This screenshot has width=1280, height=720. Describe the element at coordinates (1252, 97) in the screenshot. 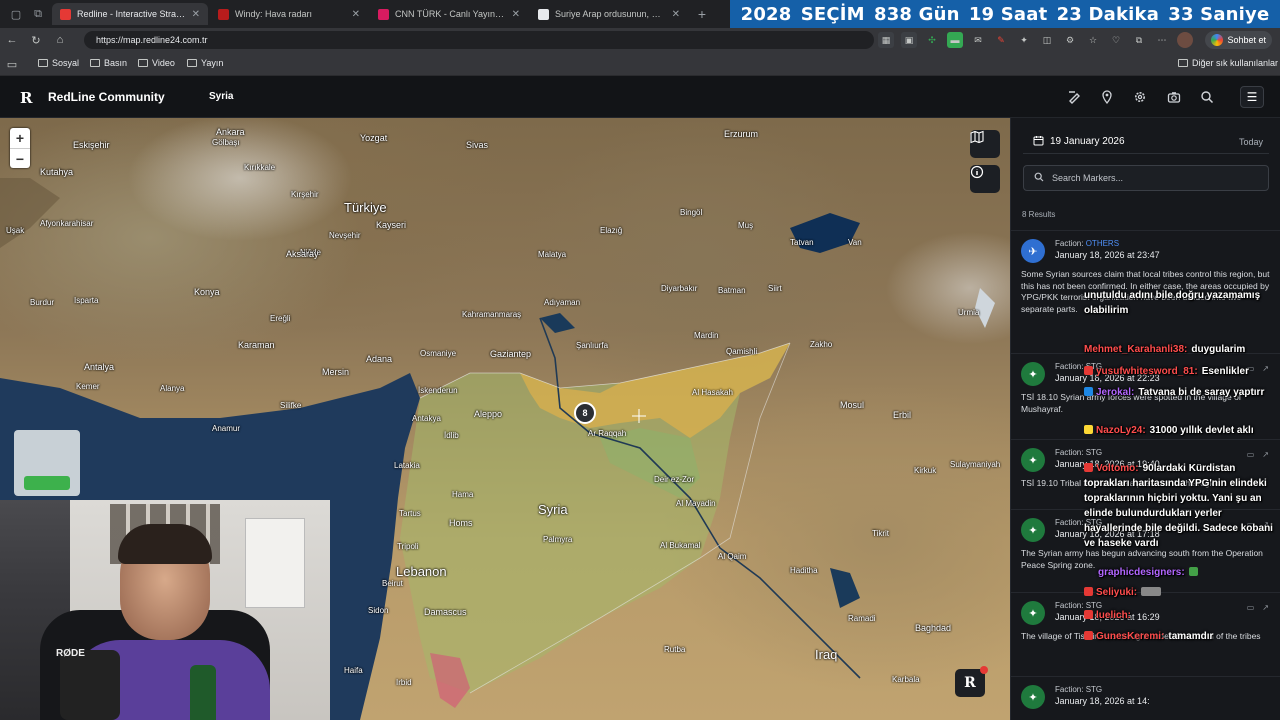

I see `menu-icon: ☰` at that location.